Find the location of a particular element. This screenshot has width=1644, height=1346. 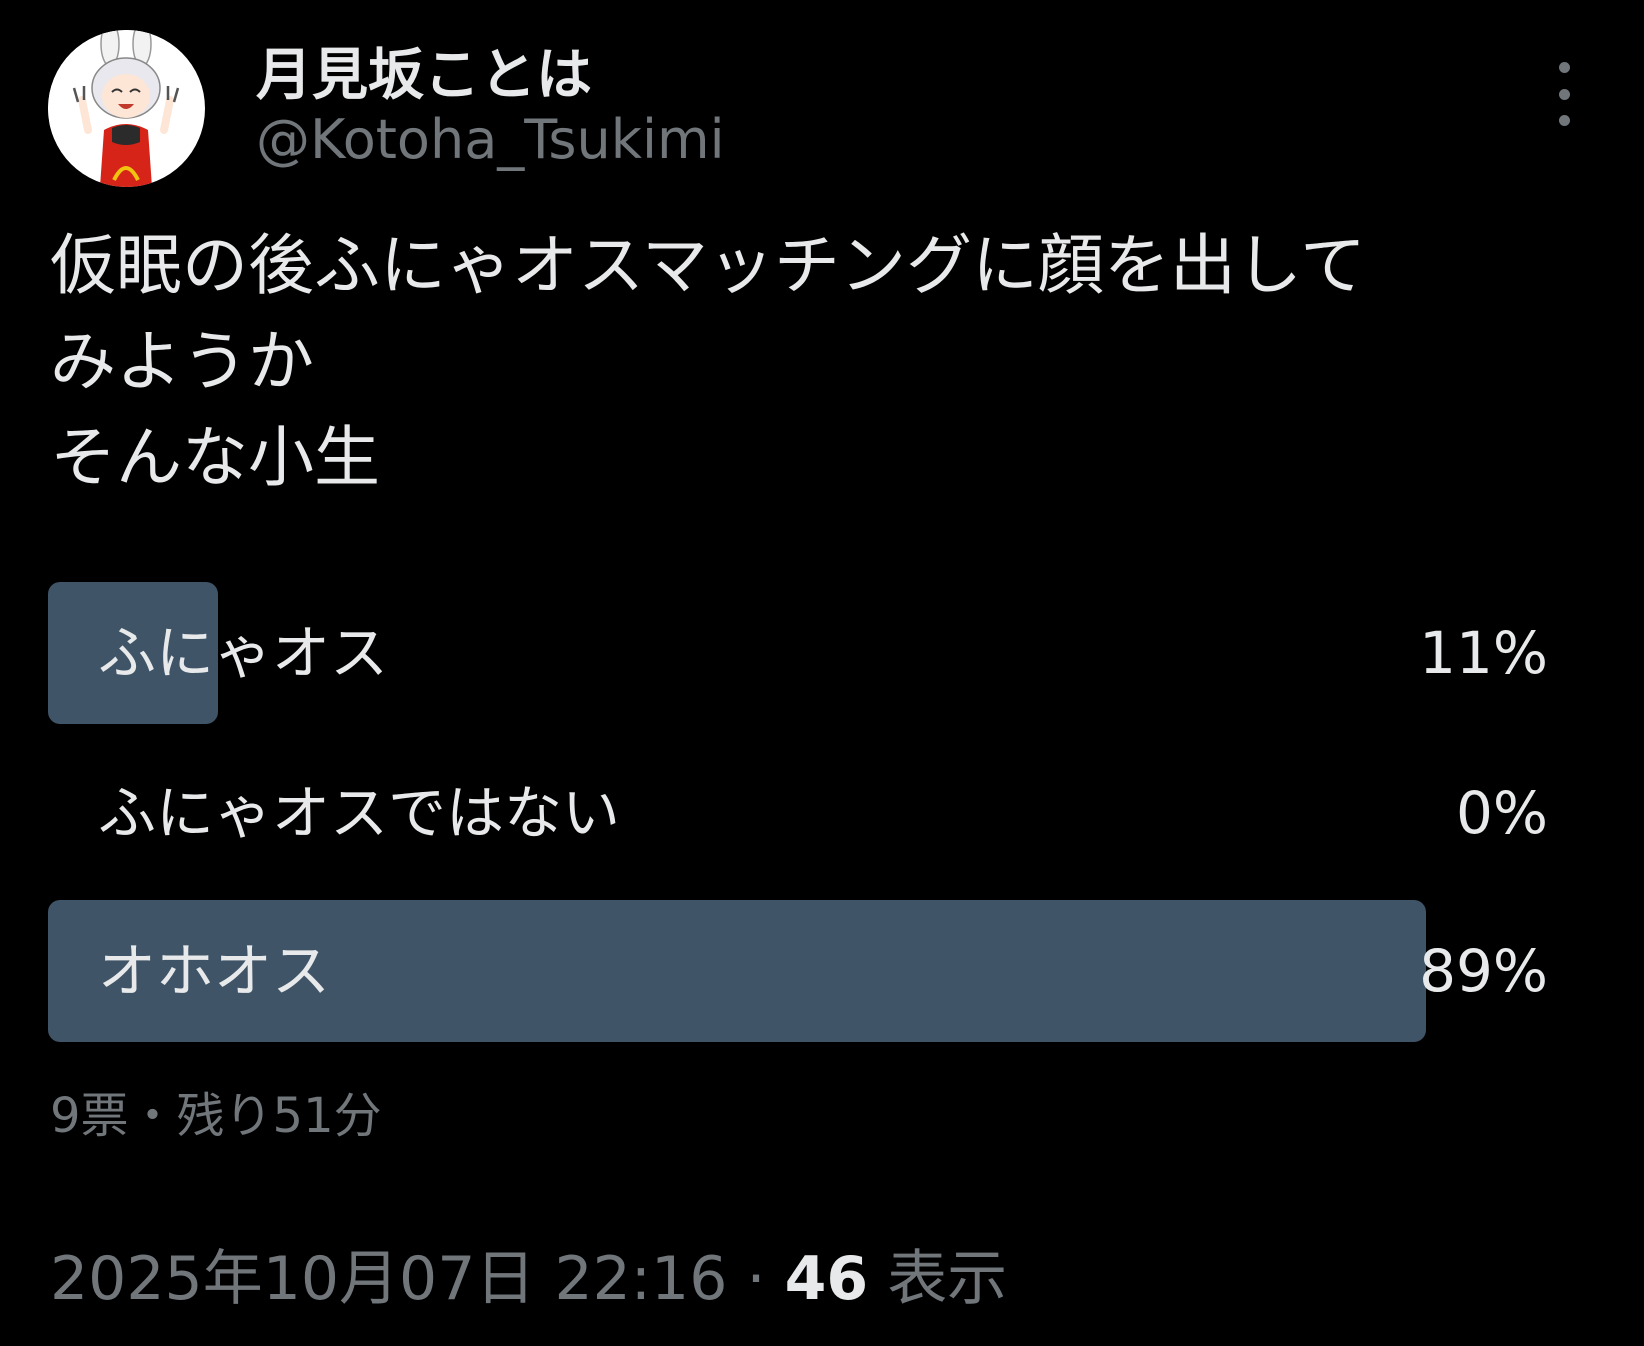

tweet-text-line: みようか is located at coordinates (182, 361).